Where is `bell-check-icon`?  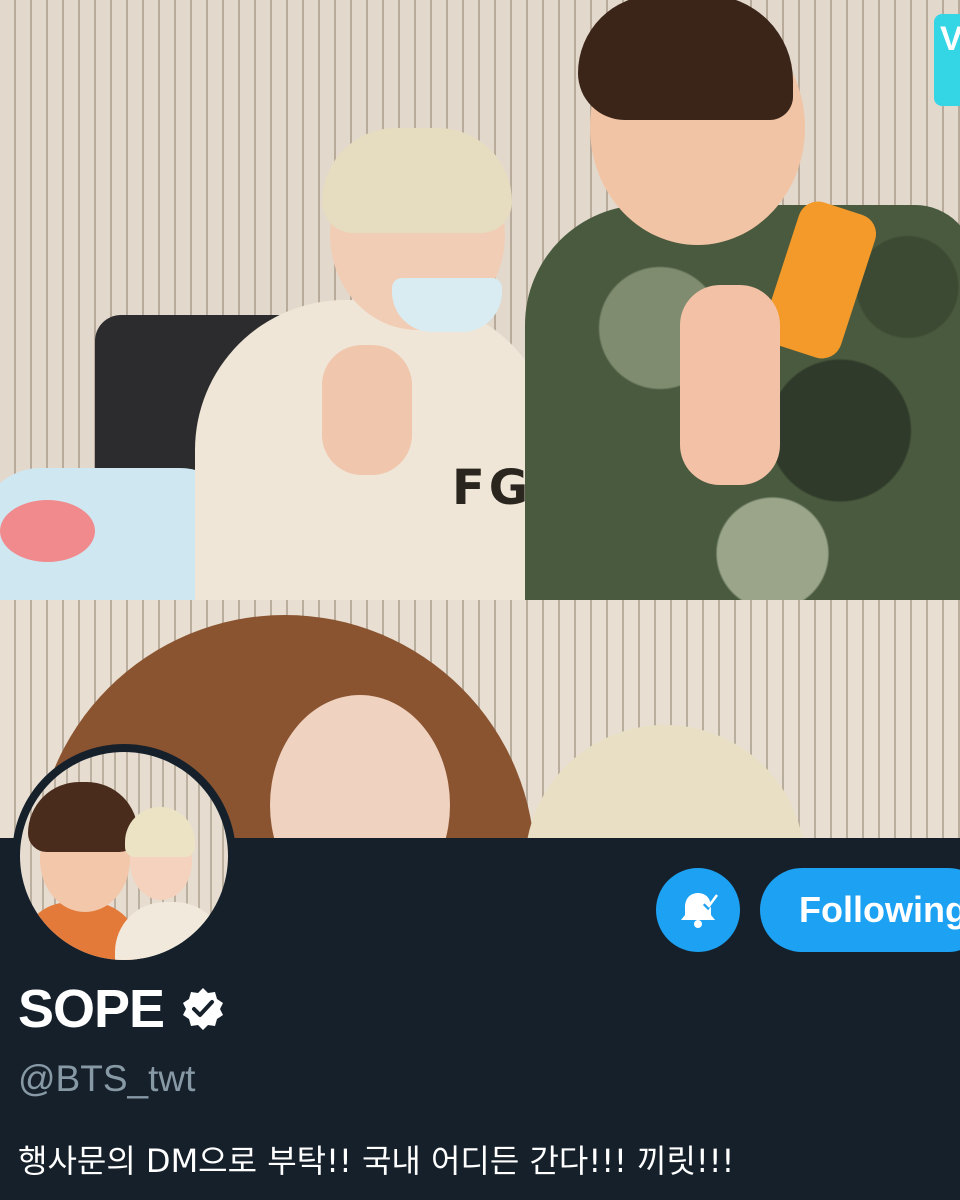 bell-check-icon is located at coordinates (700, 910).